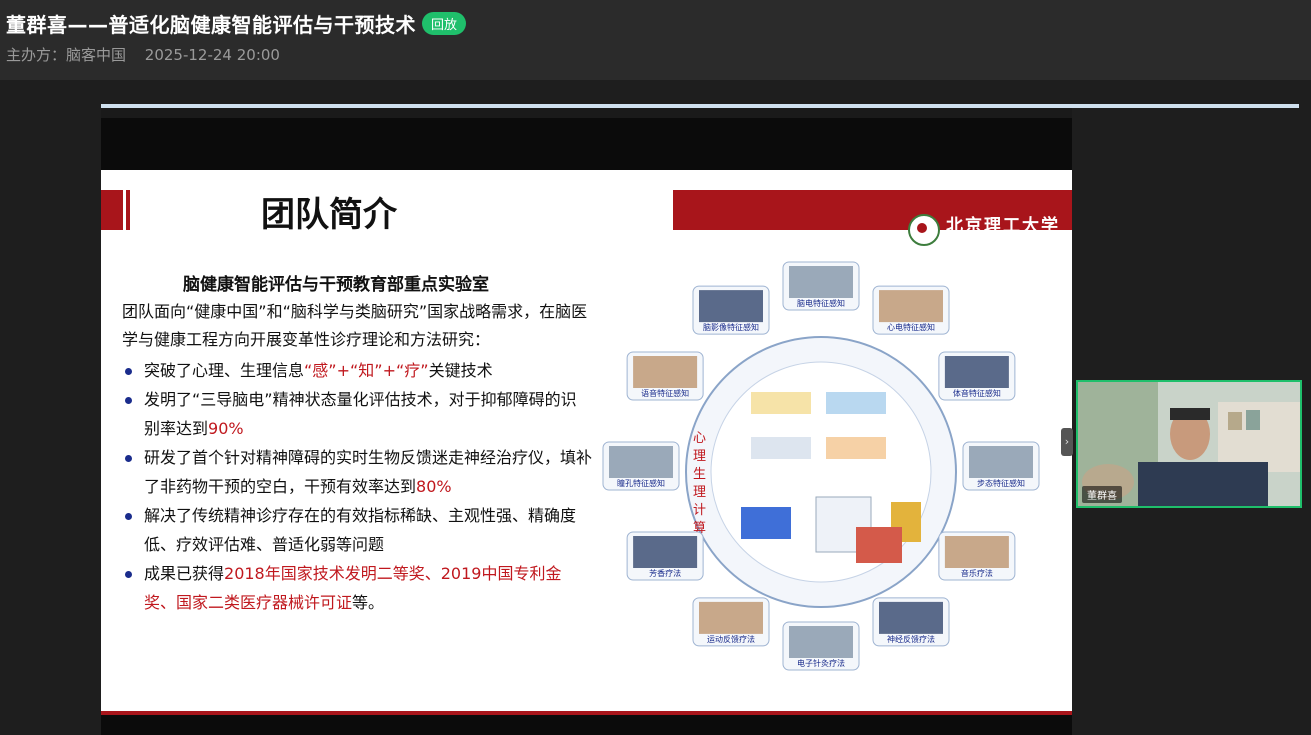  What do you see at coordinates (586, 713) in the screenshot?
I see `slide-bottom-line` at bounding box center [586, 713].